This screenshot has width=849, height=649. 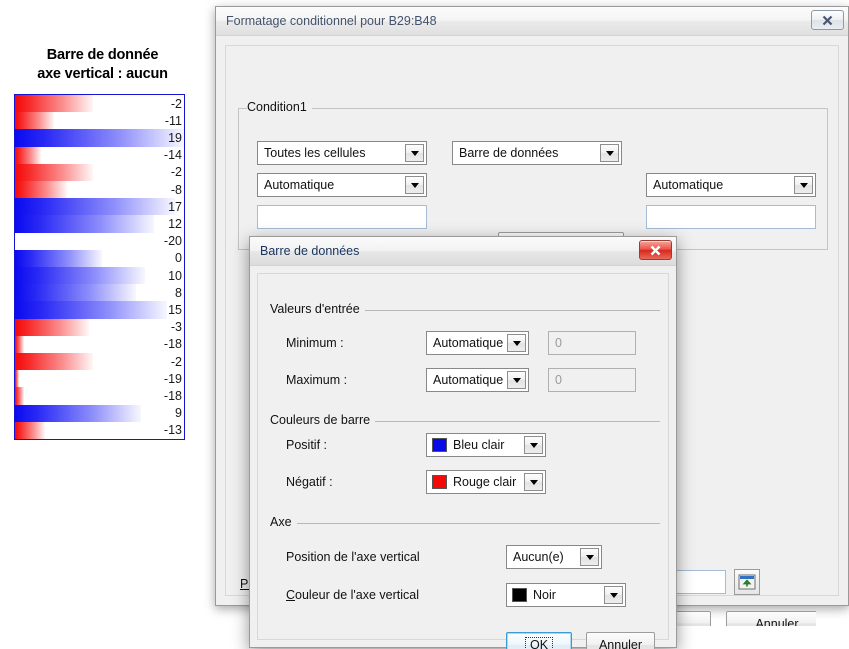 What do you see at coordinates (731, 217) in the screenshot?
I see `right-preview-field` at bounding box center [731, 217].